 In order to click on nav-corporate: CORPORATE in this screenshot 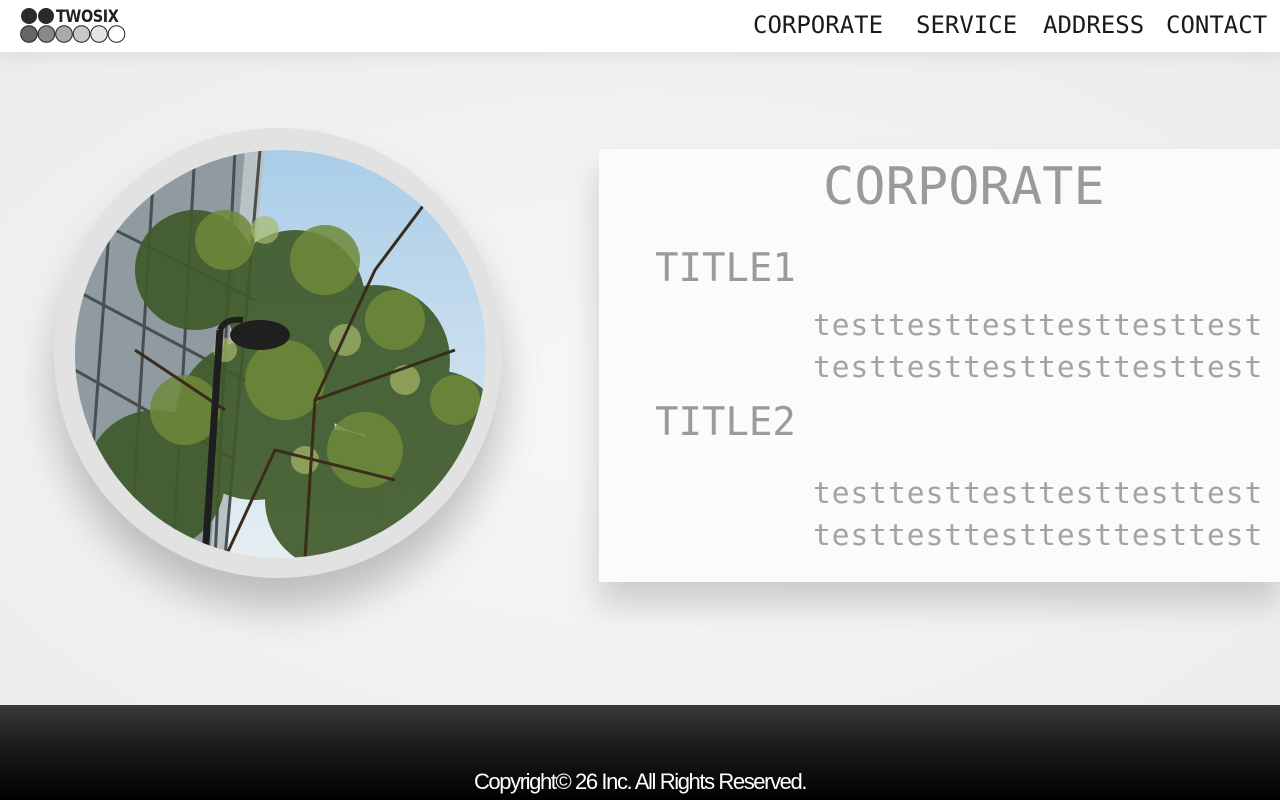, I will do `click(818, 25)`.